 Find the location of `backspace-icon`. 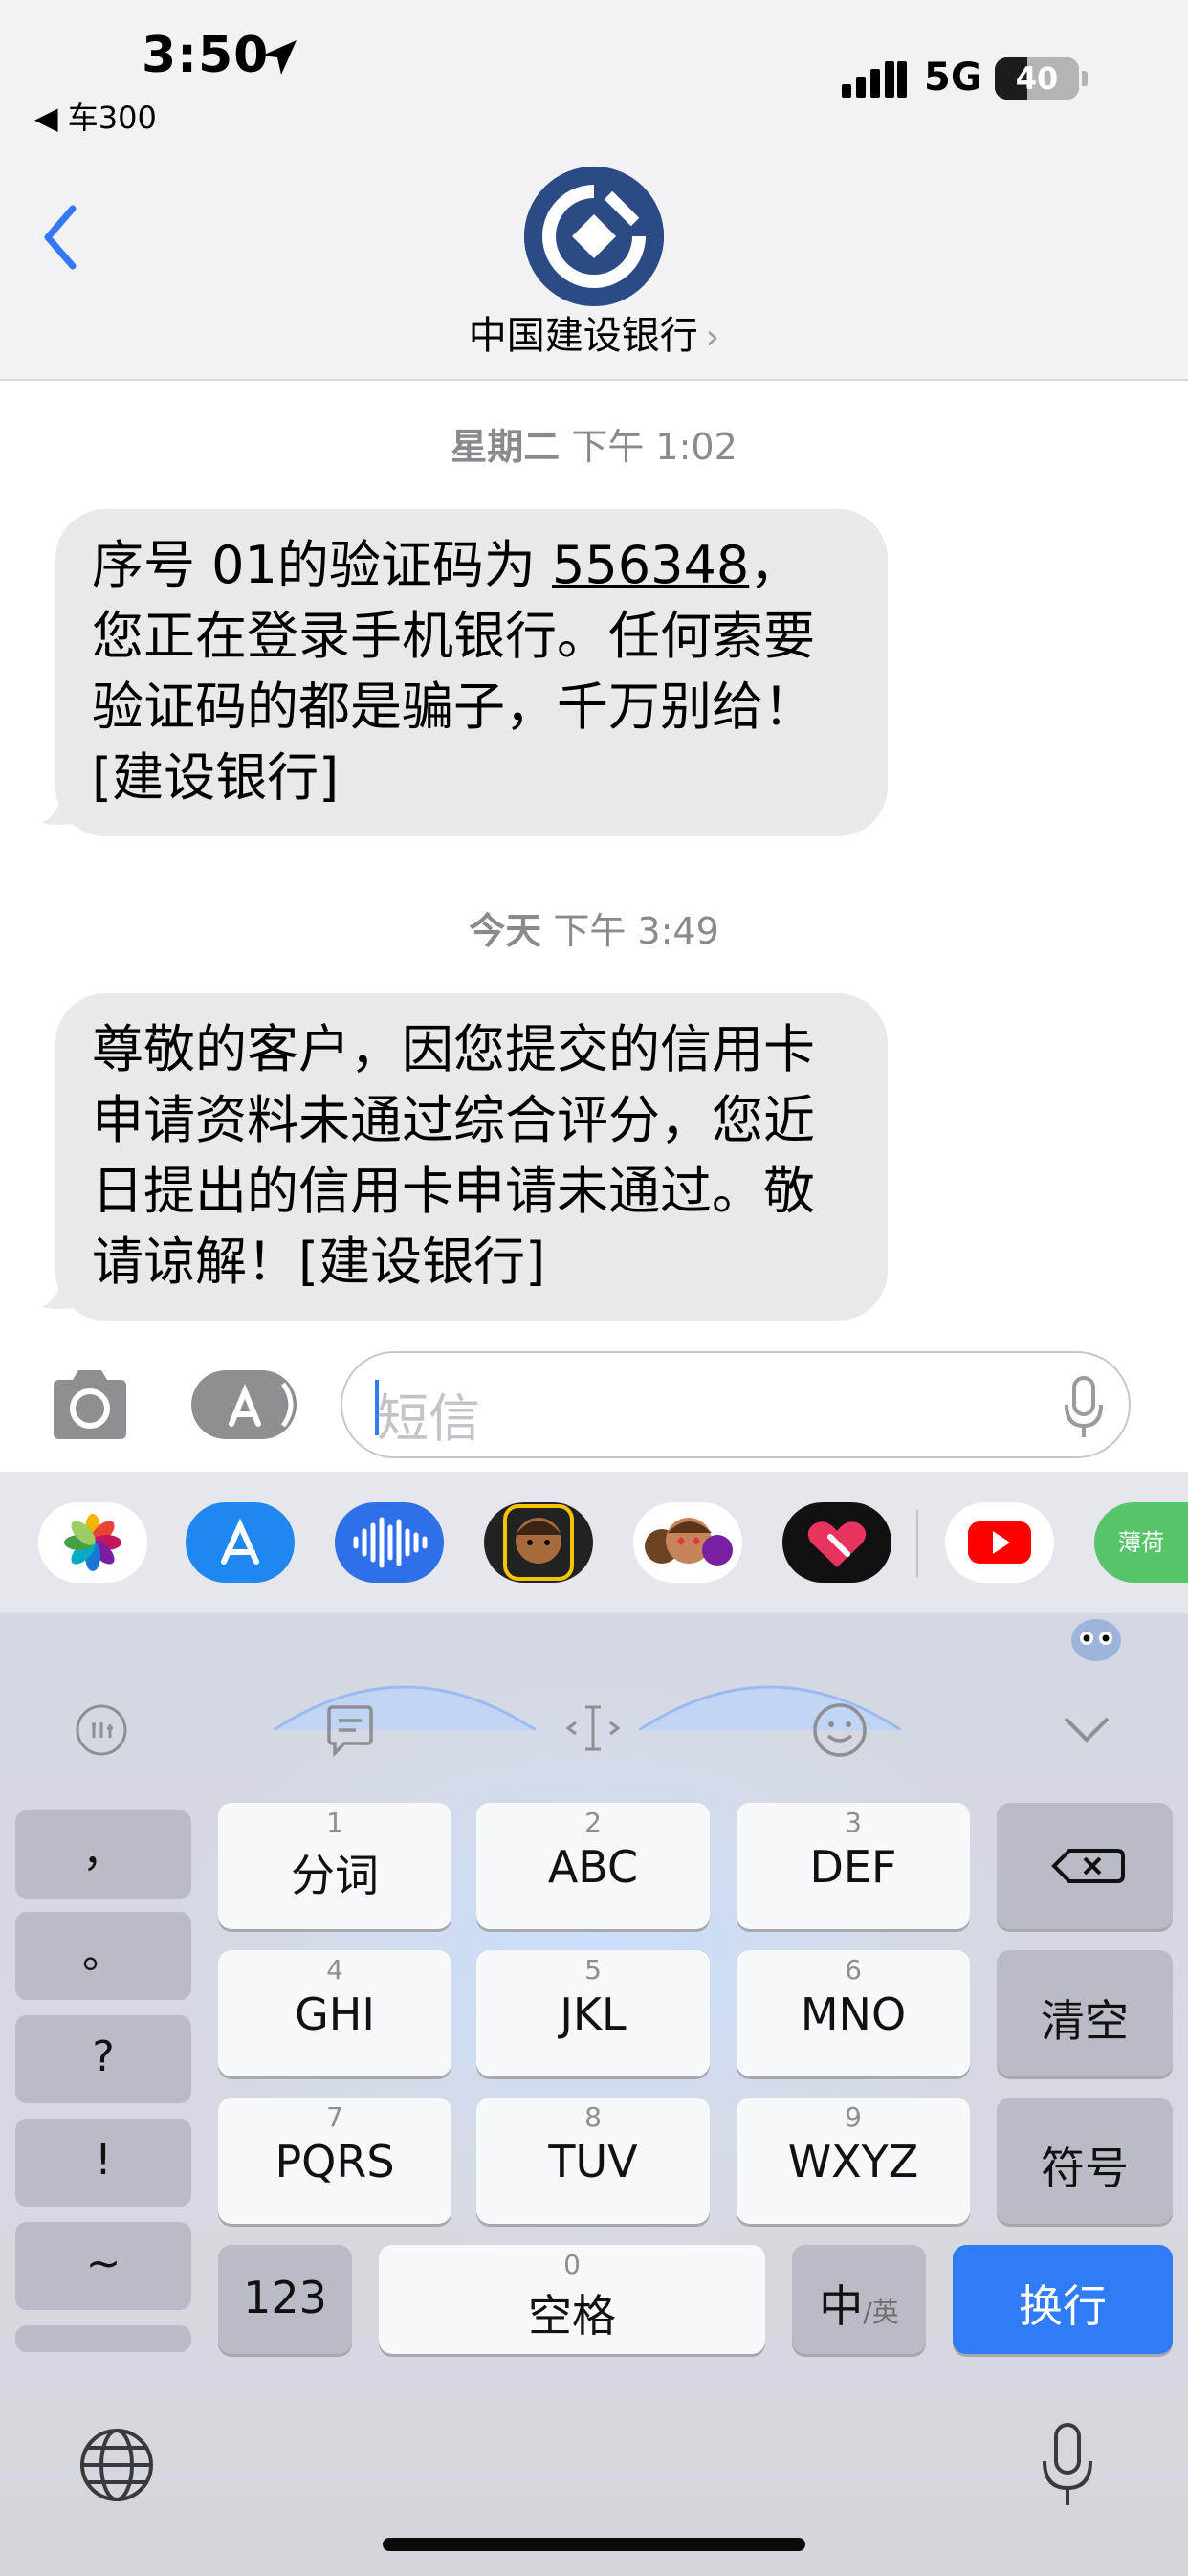

backspace-icon is located at coordinates (1088, 1866).